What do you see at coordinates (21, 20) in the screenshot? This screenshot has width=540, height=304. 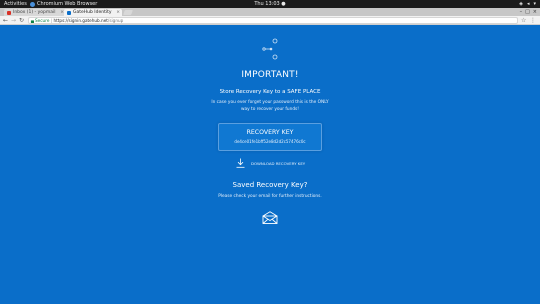 I see `reload-button: ↻` at bounding box center [21, 20].